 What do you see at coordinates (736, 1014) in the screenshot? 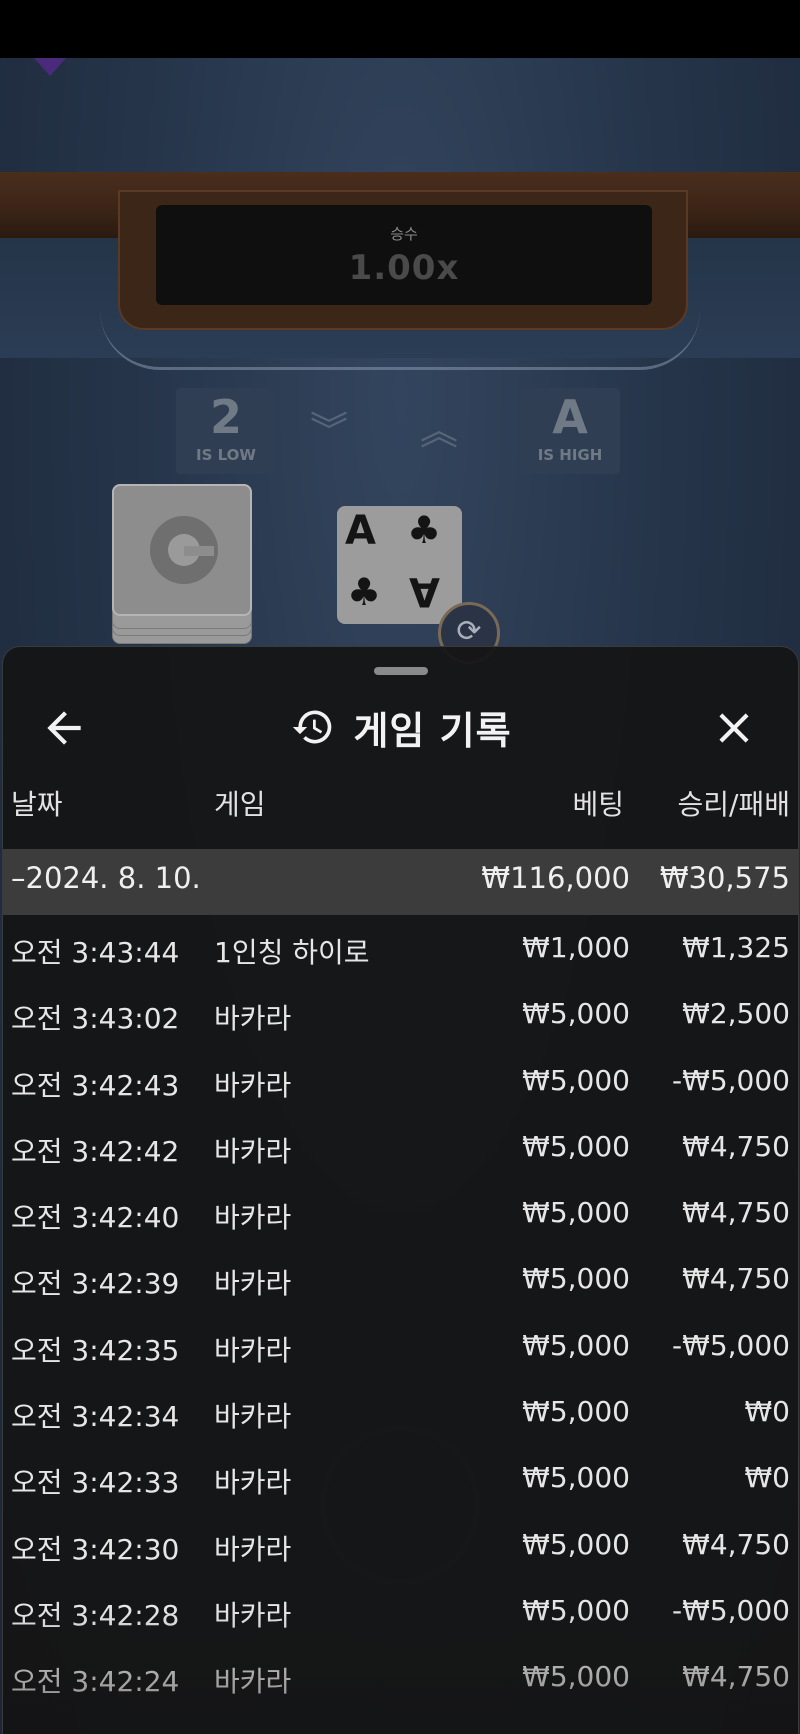
I see `row-result: ₩2,500` at bounding box center [736, 1014].